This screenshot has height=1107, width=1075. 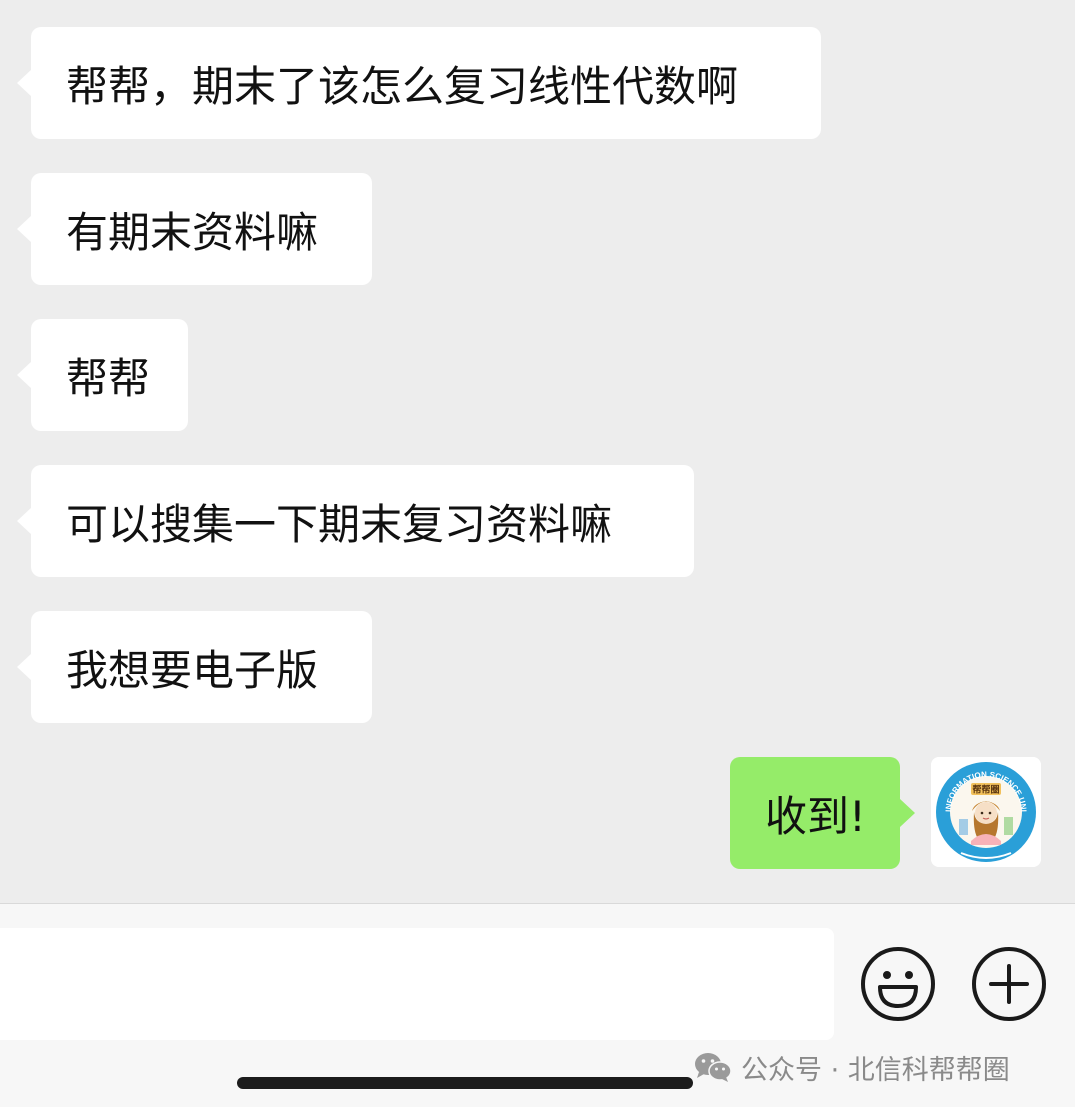 I want to click on home-indicator, so click(x=465, y=1083).